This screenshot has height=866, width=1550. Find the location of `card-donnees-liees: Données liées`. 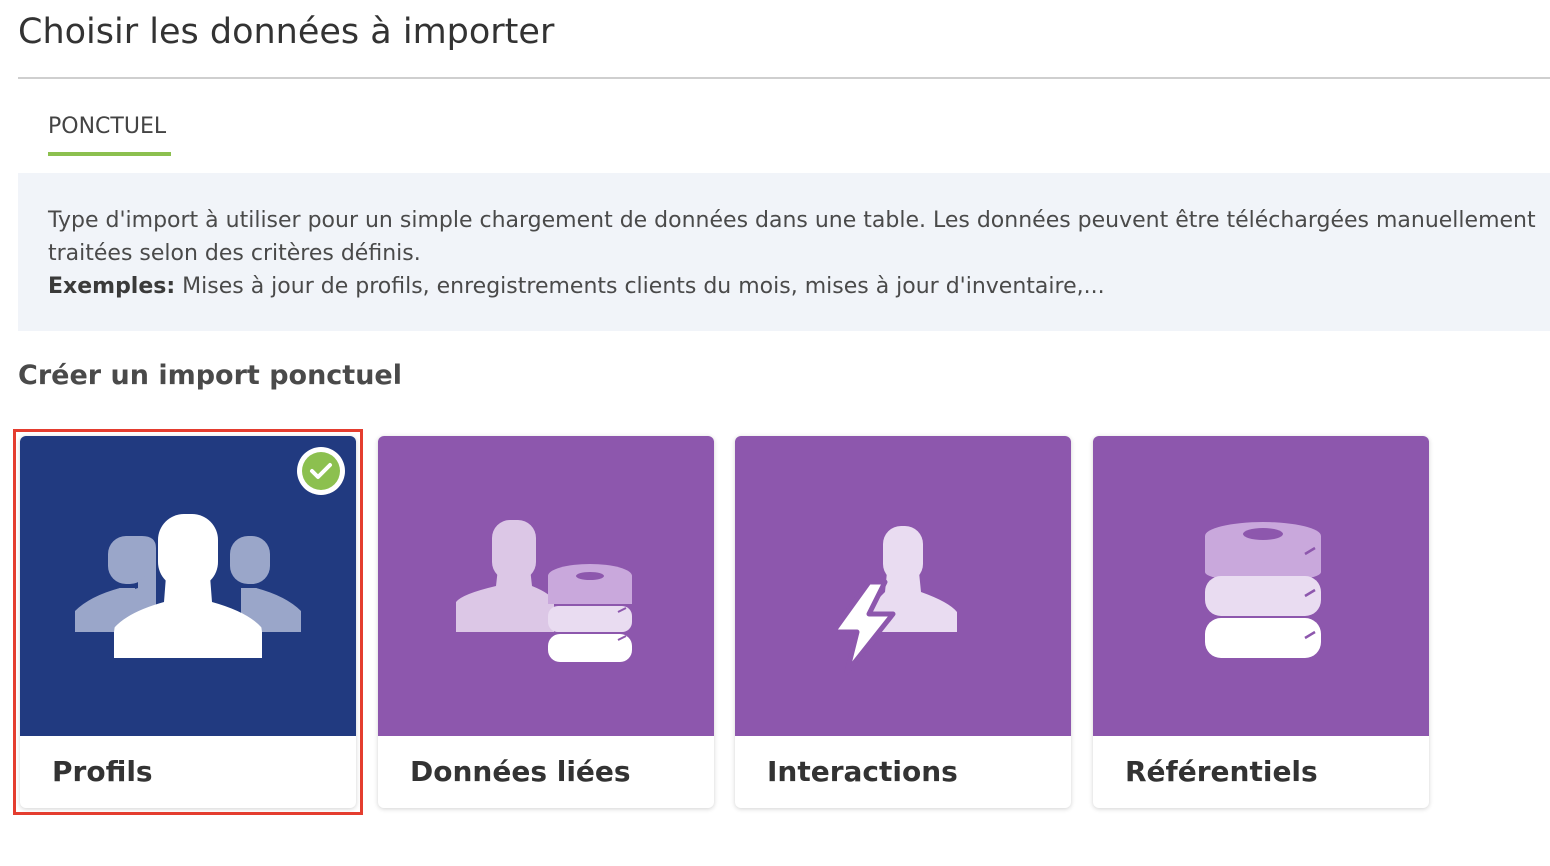

card-donnees-liees: Données liées is located at coordinates (546, 622).